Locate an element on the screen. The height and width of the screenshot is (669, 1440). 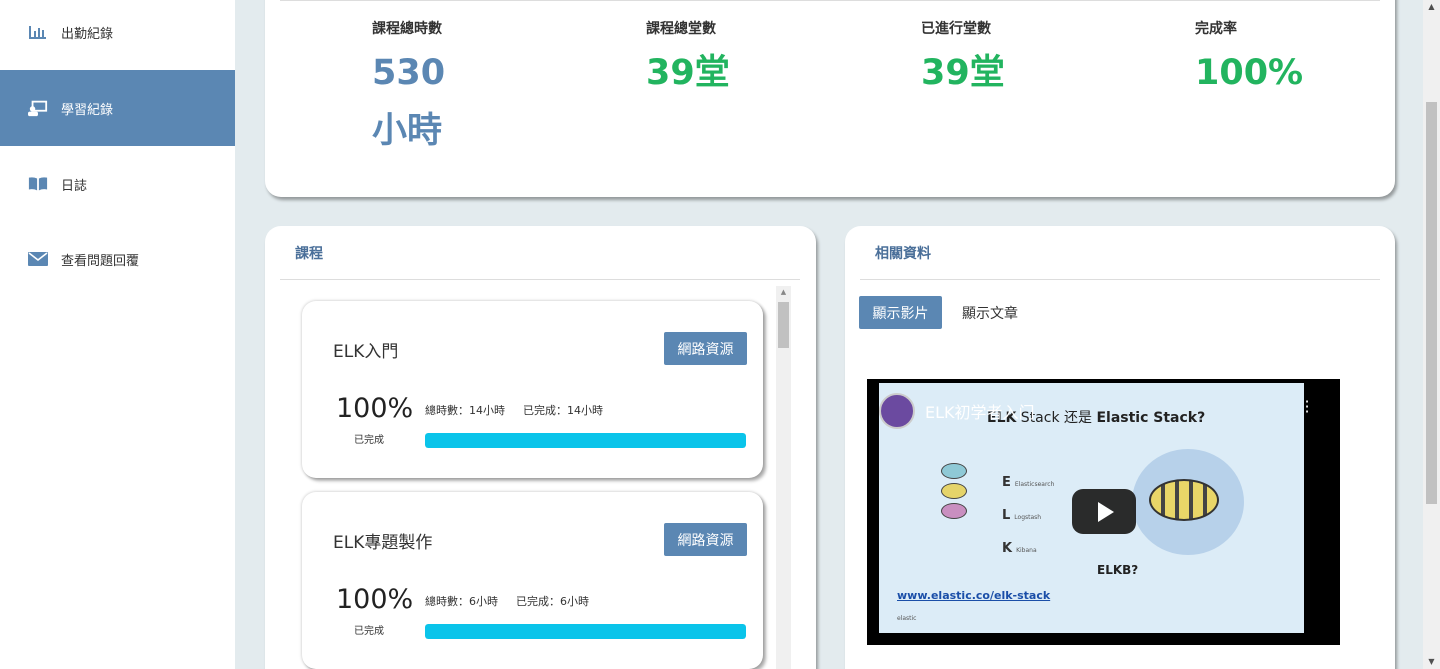
slide-url: www.elastic.co/elk-stack is located at coordinates (974, 595).